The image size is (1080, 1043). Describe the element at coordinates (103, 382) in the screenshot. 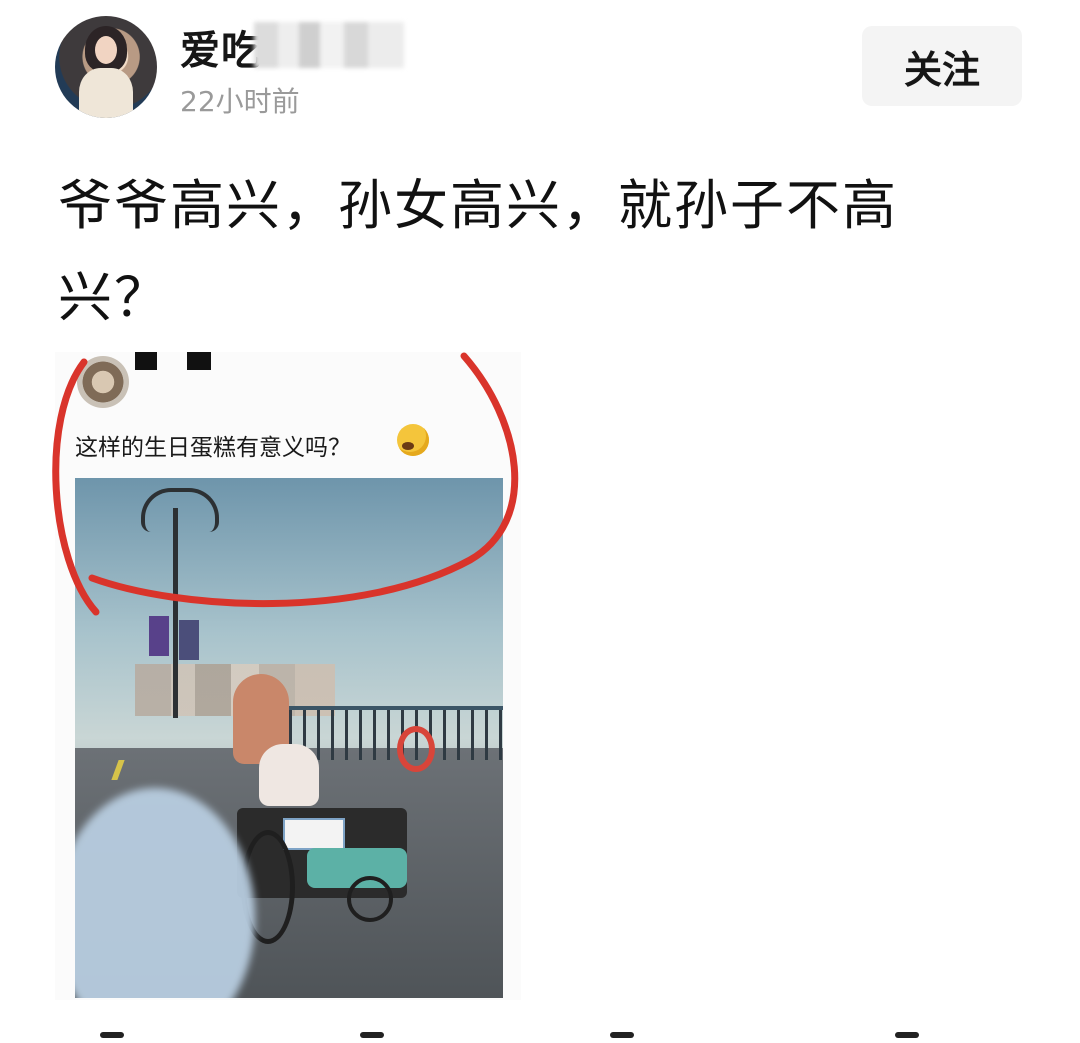

I see `card-avatar` at that location.